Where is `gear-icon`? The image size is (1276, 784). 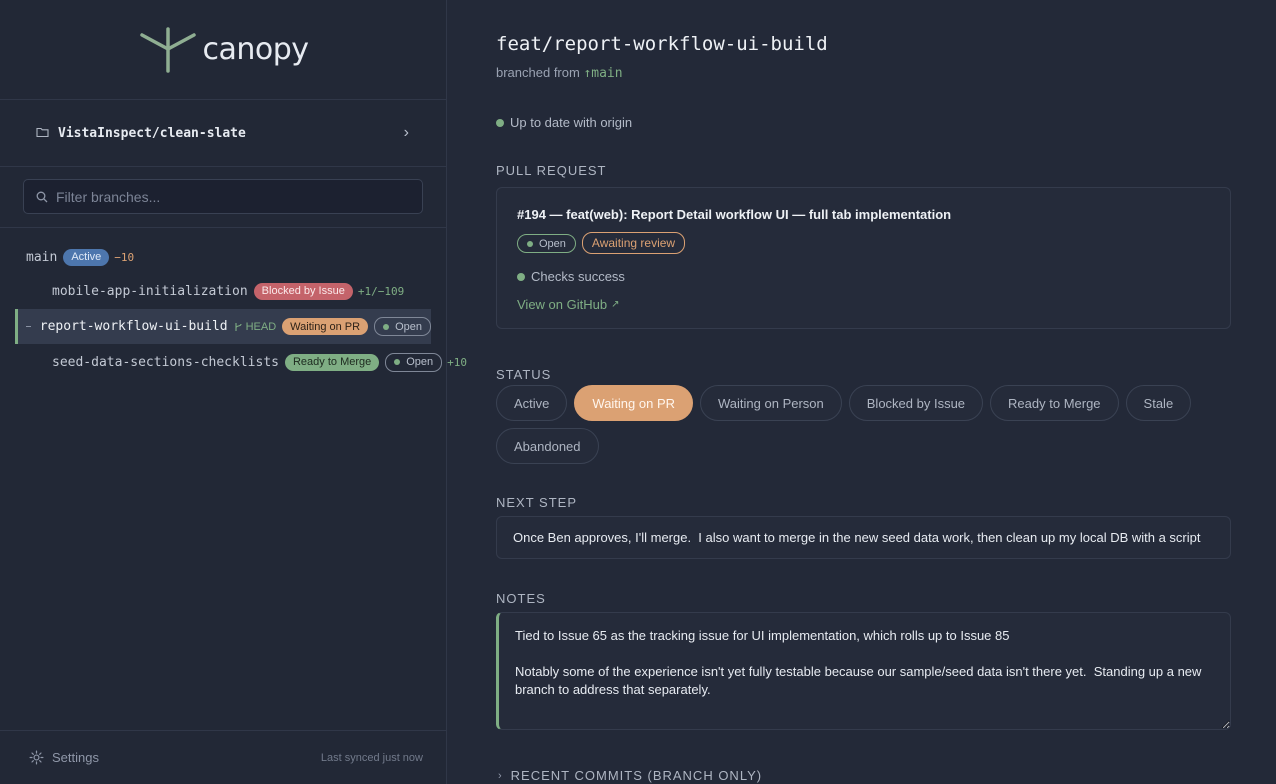
gear-icon is located at coordinates (36, 757).